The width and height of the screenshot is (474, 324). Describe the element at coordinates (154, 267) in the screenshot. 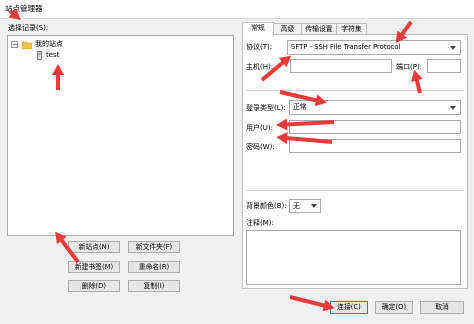

I see `rename-button: 重命名(R)` at that location.